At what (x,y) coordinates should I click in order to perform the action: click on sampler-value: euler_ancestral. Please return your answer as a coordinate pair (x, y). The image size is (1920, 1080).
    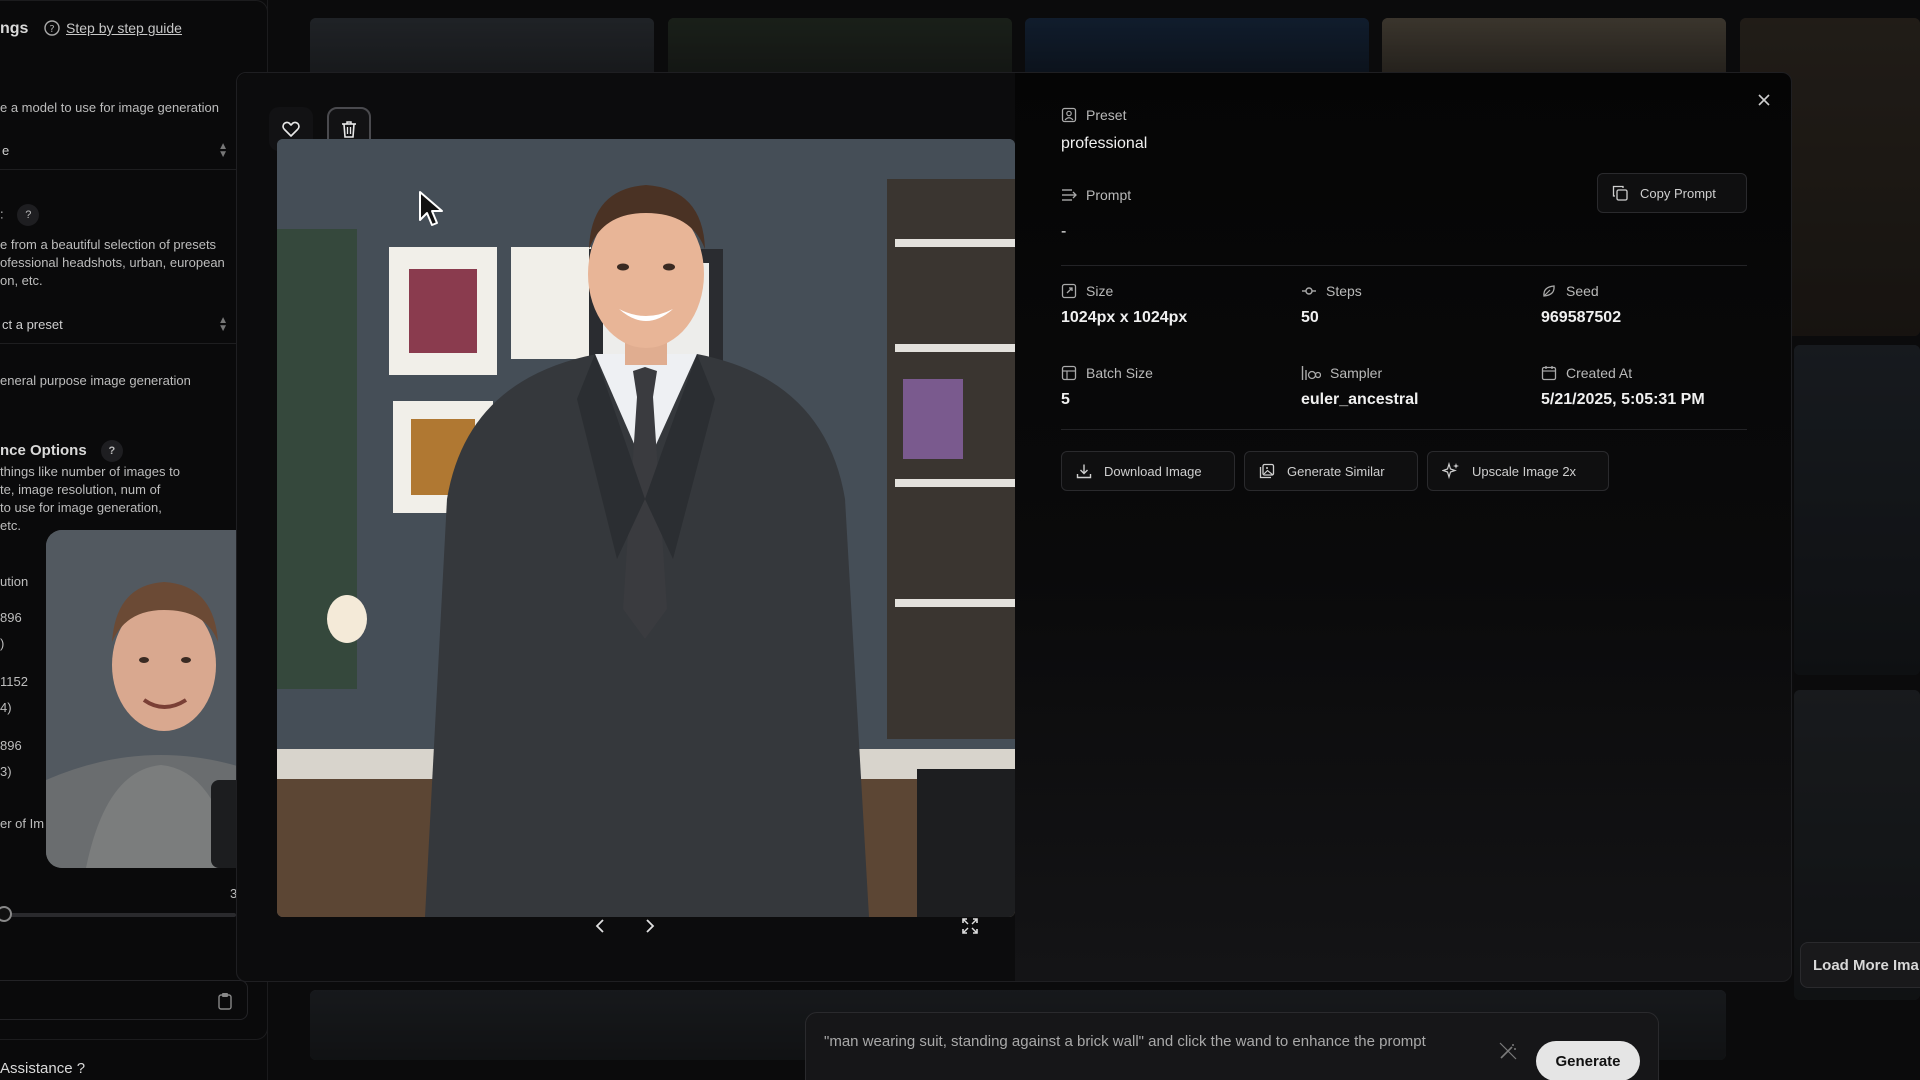
    Looking at the image, I should click on (1360, 399).